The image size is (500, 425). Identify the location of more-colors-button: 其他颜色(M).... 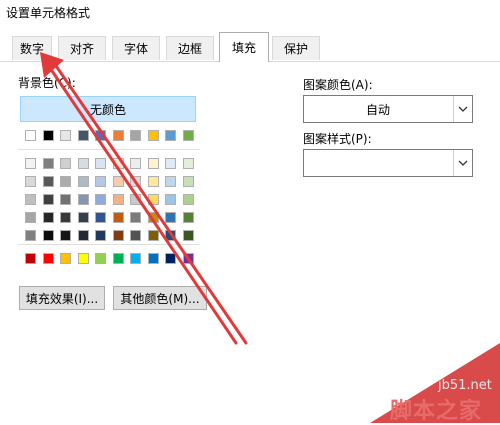
(160, 298).